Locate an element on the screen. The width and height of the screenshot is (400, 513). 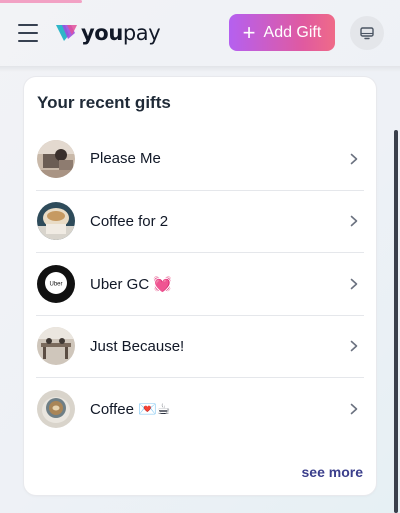
header-shadow is located at coordinates (200, 69).